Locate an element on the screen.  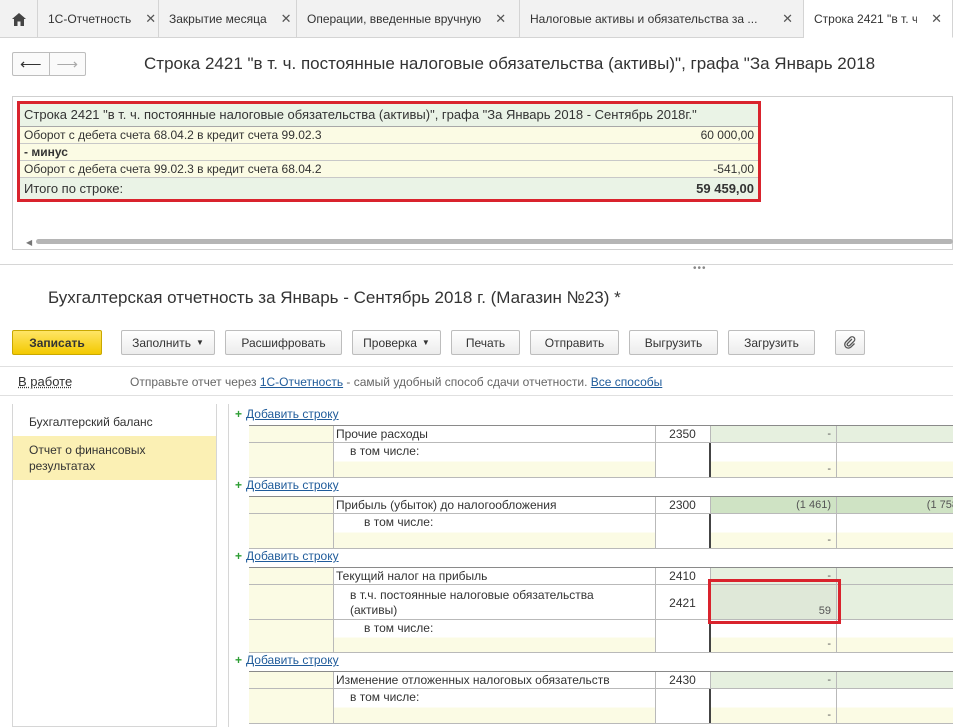
history-nav: ⟵ ⟶ is located at coordinates (49, 64).